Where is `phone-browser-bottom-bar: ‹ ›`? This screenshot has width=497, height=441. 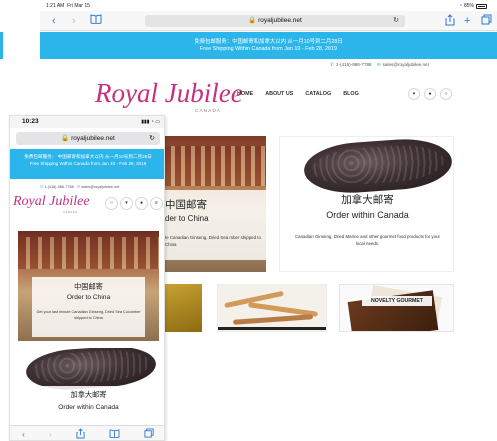 phone-browser-bottom-bar: ‹ › is located at coordinates (87, 433).